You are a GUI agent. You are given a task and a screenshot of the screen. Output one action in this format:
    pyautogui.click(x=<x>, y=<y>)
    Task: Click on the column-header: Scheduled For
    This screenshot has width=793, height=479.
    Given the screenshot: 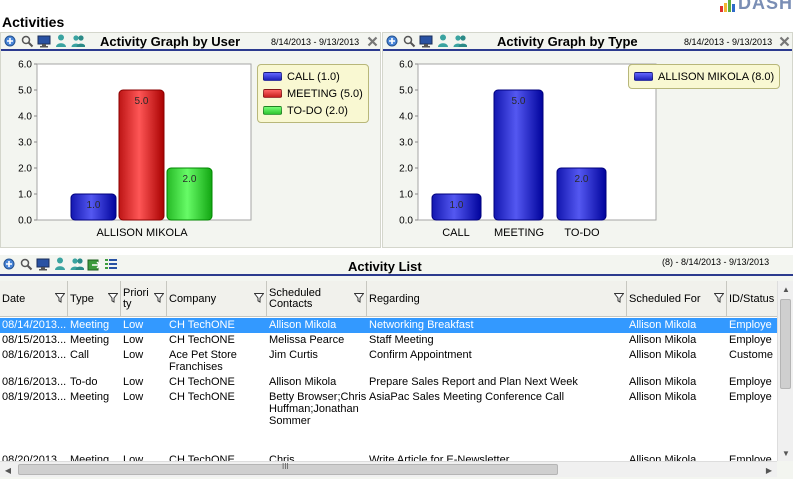 What is the action you would take?
    pyautogui.click(x=677, y=299)
    